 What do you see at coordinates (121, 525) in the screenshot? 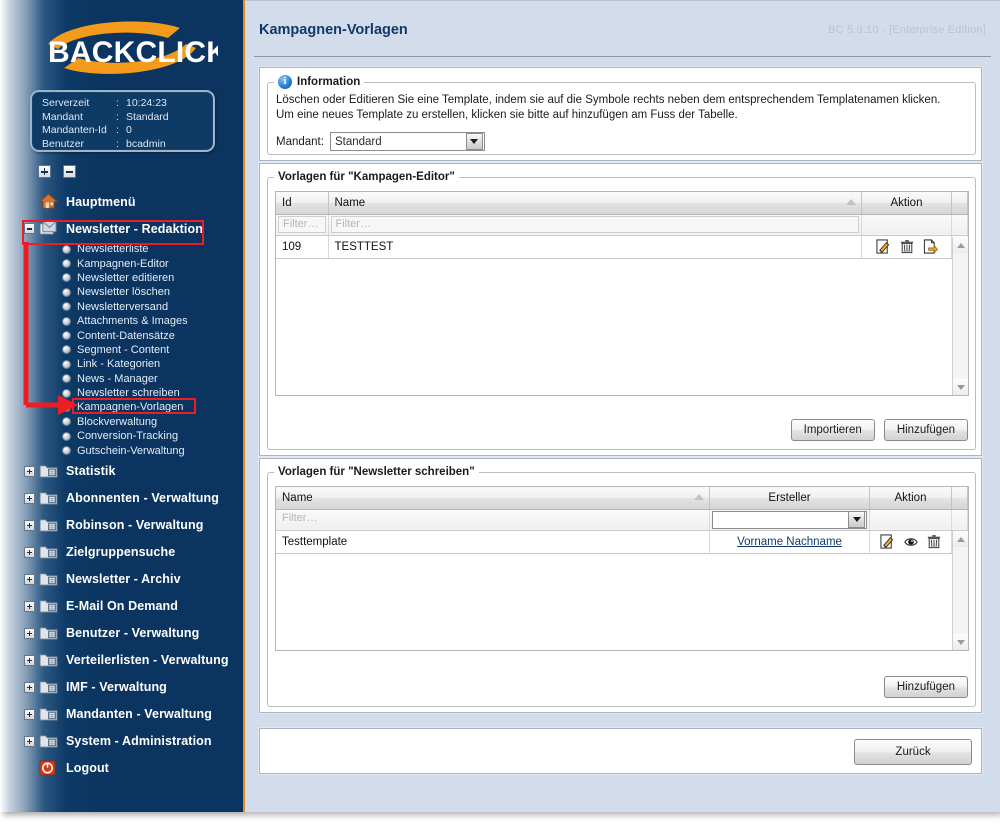
I see `sidebar-item-robinson-verwaltung: Robinson - Verwaltung` at bounding box center [121, 525].